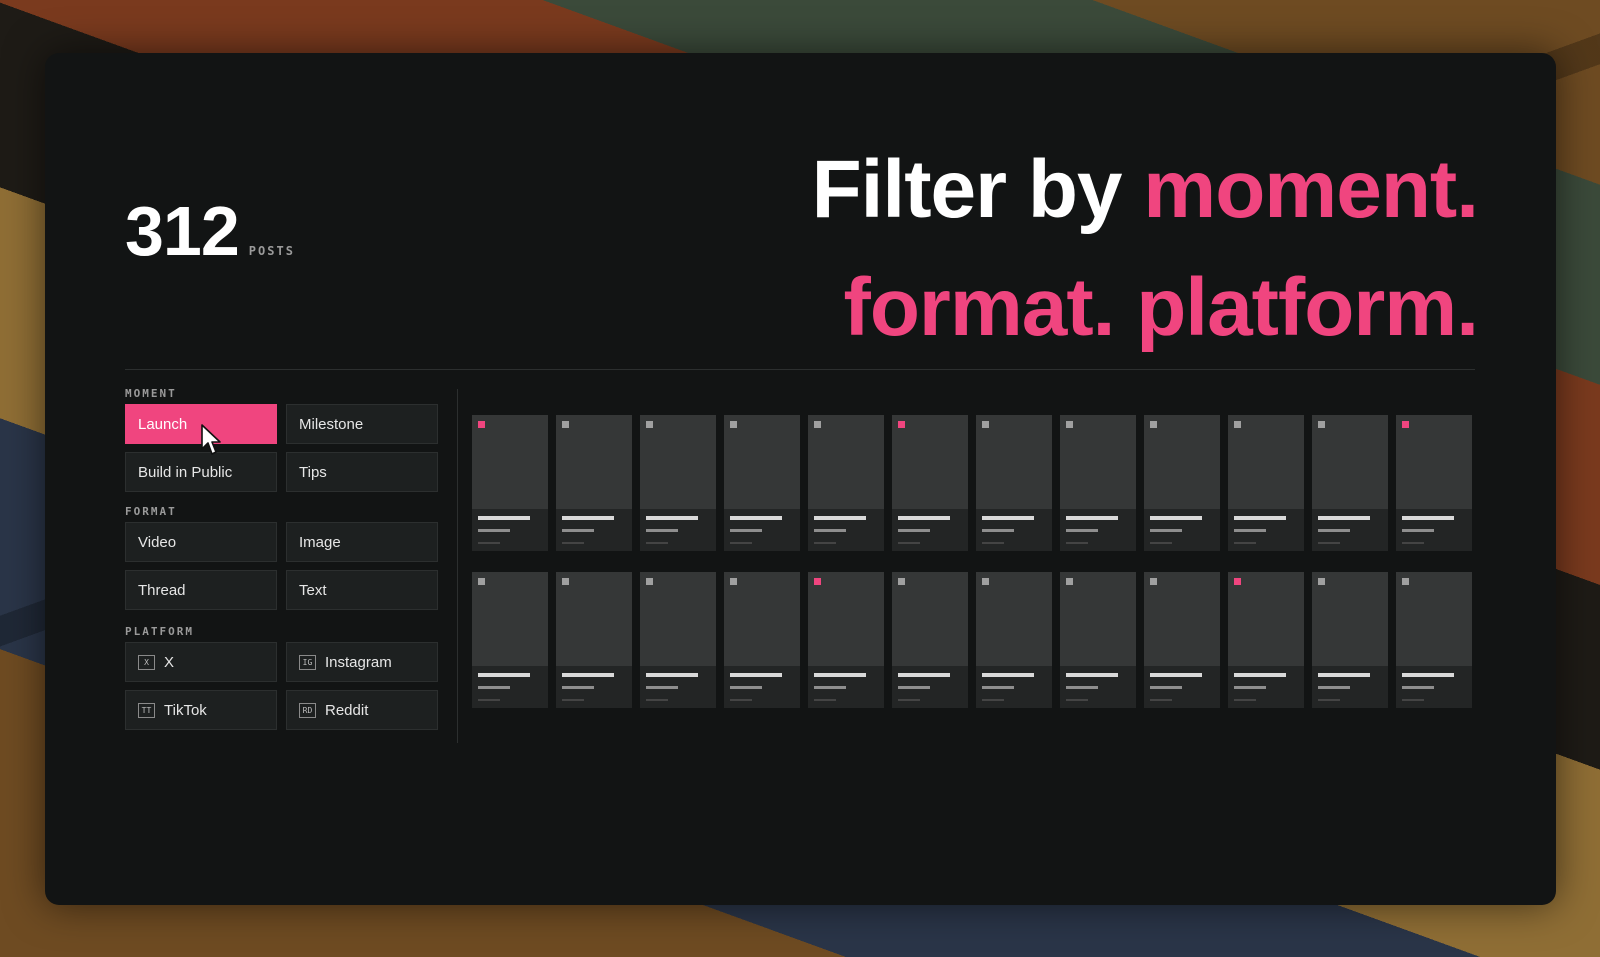  Describe the element at coordinates (201, 590) in the screenshot. I see `filter-chip-thread: Thread` at that location.